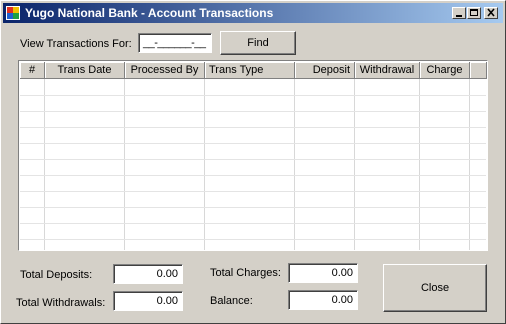 This screenshot has width=506, height=324. I want to click on minimize-button, so click(459, 13).